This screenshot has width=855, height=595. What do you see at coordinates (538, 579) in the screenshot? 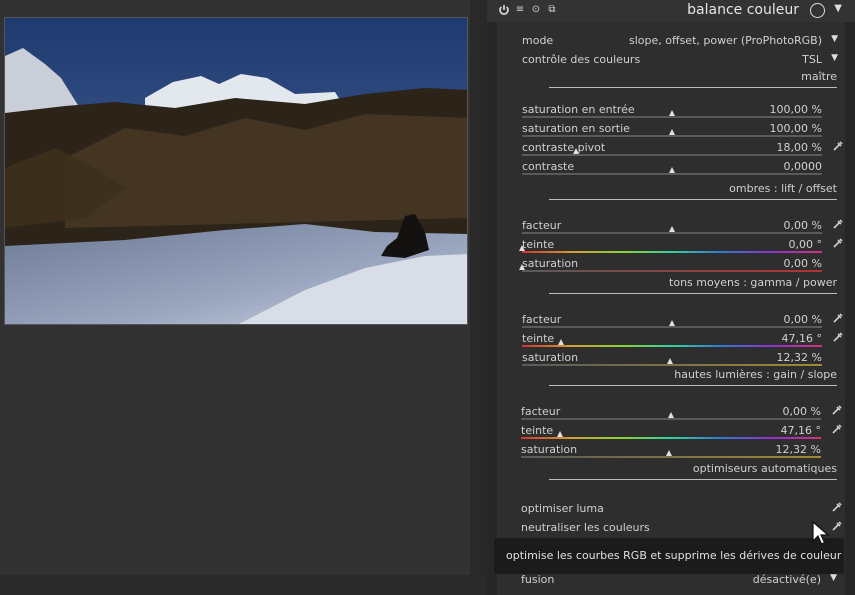
I see `blend-label: fusion` at bounding box center [538, 579].